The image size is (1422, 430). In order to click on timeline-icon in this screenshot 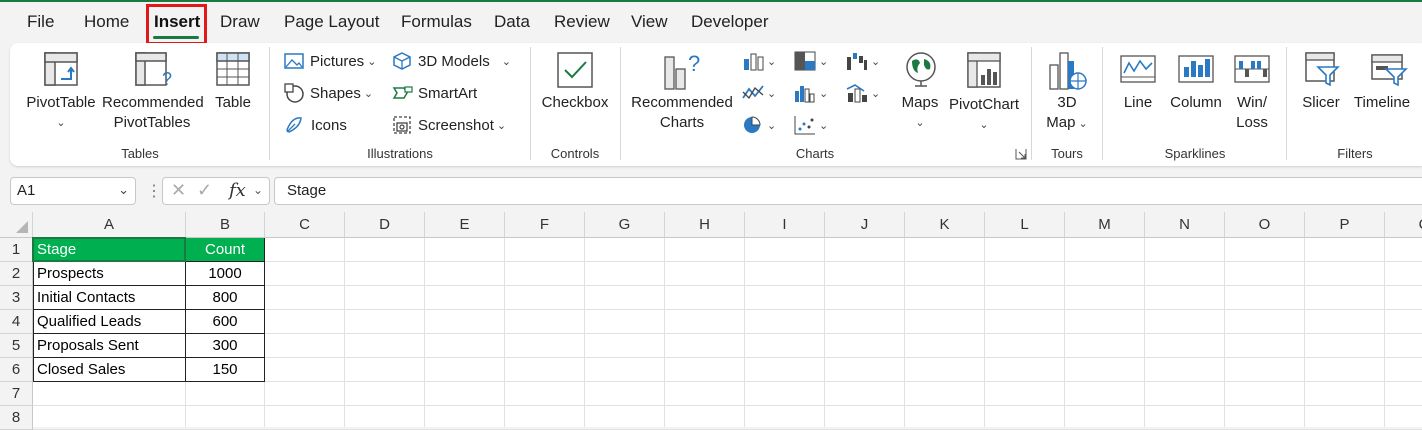, I will do `click(1389, 70)`.